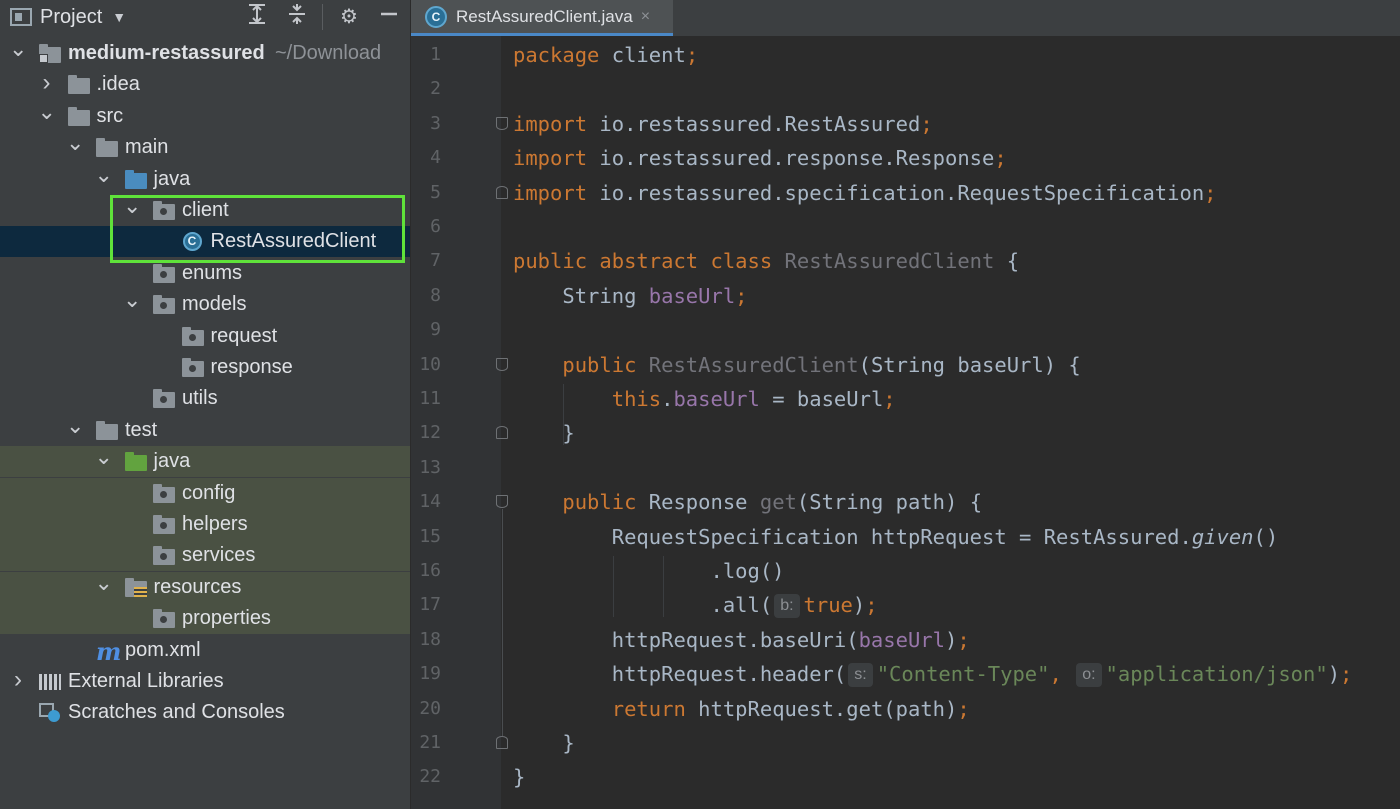 The width and height of the screenshot is (1400, 809). Describe the element at coordinates (797, 158) in the screenshot. I see `code-token: io.restassured.response.Response` at that location.